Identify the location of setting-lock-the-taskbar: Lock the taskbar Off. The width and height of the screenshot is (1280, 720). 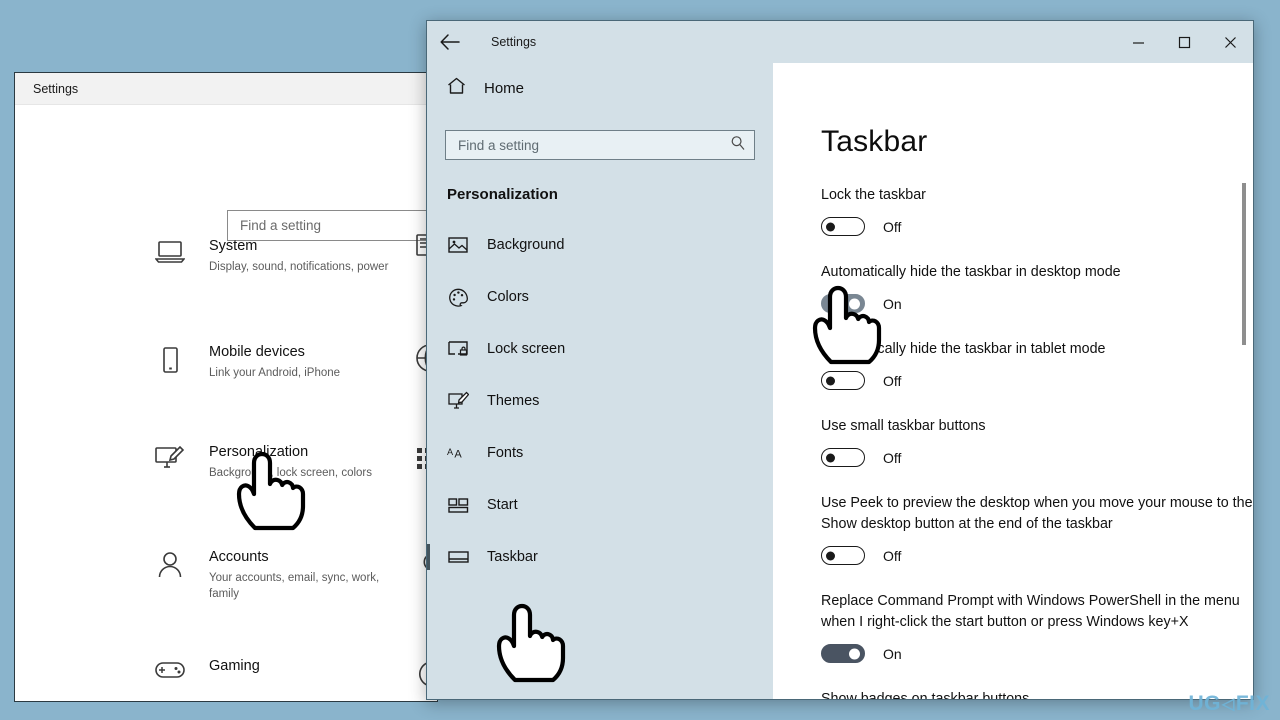
(1037, 210).